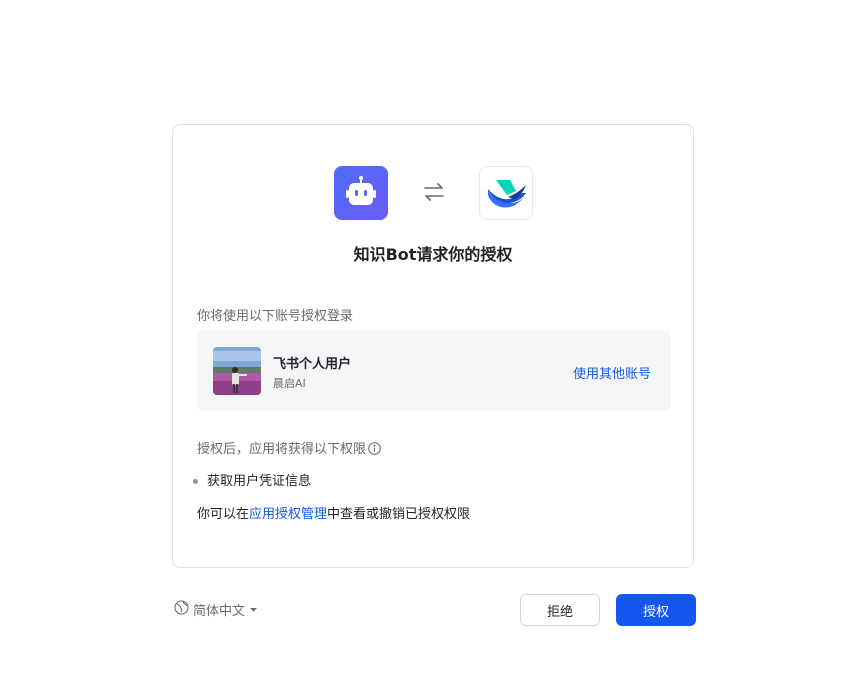  Describe the element at coordinates (195, 481) in the screenshot. I see `bullet-icon` at that location.